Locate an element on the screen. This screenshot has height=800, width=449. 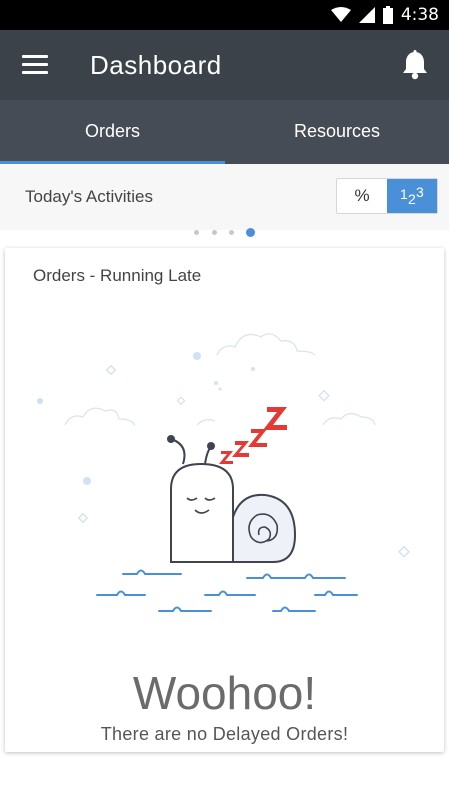
svg-text: 2 is located at coordinates (412, 199).